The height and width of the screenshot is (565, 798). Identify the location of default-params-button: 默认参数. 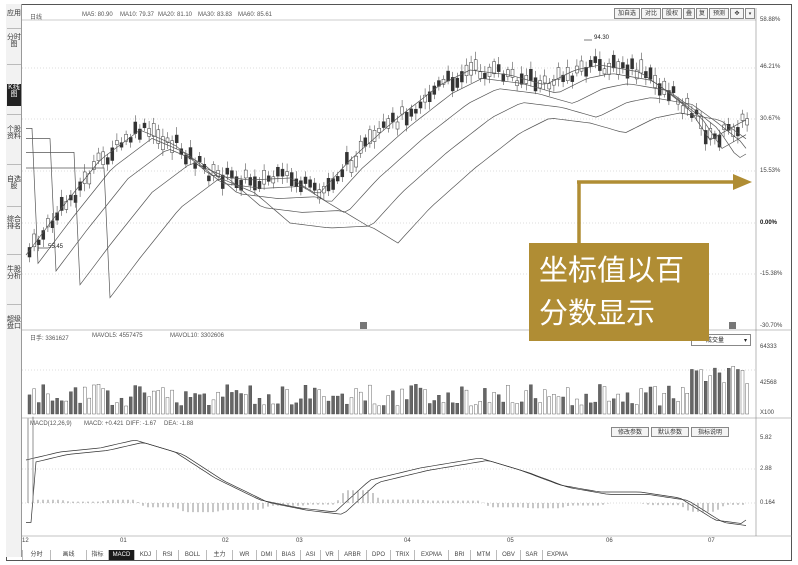
(670, 432).